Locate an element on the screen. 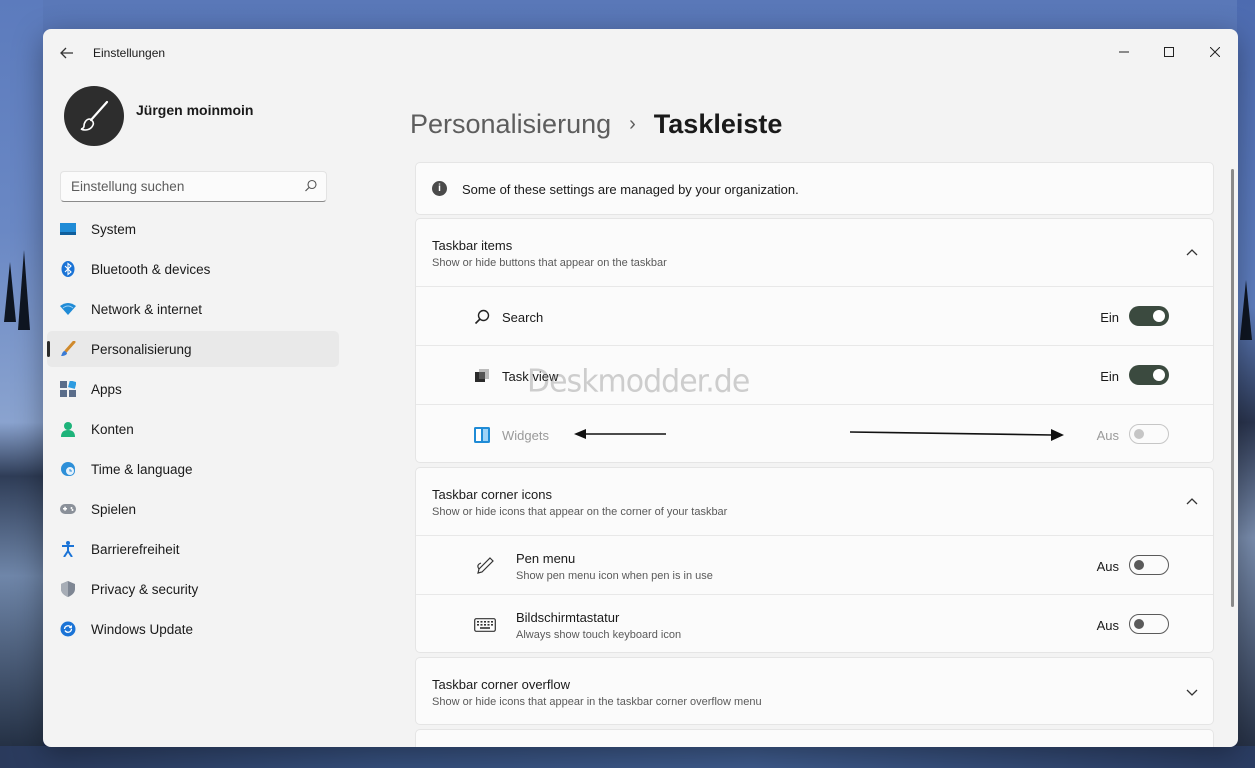  sidebar-item-privacy: Privacy & security is located at coordinates (193, 589).